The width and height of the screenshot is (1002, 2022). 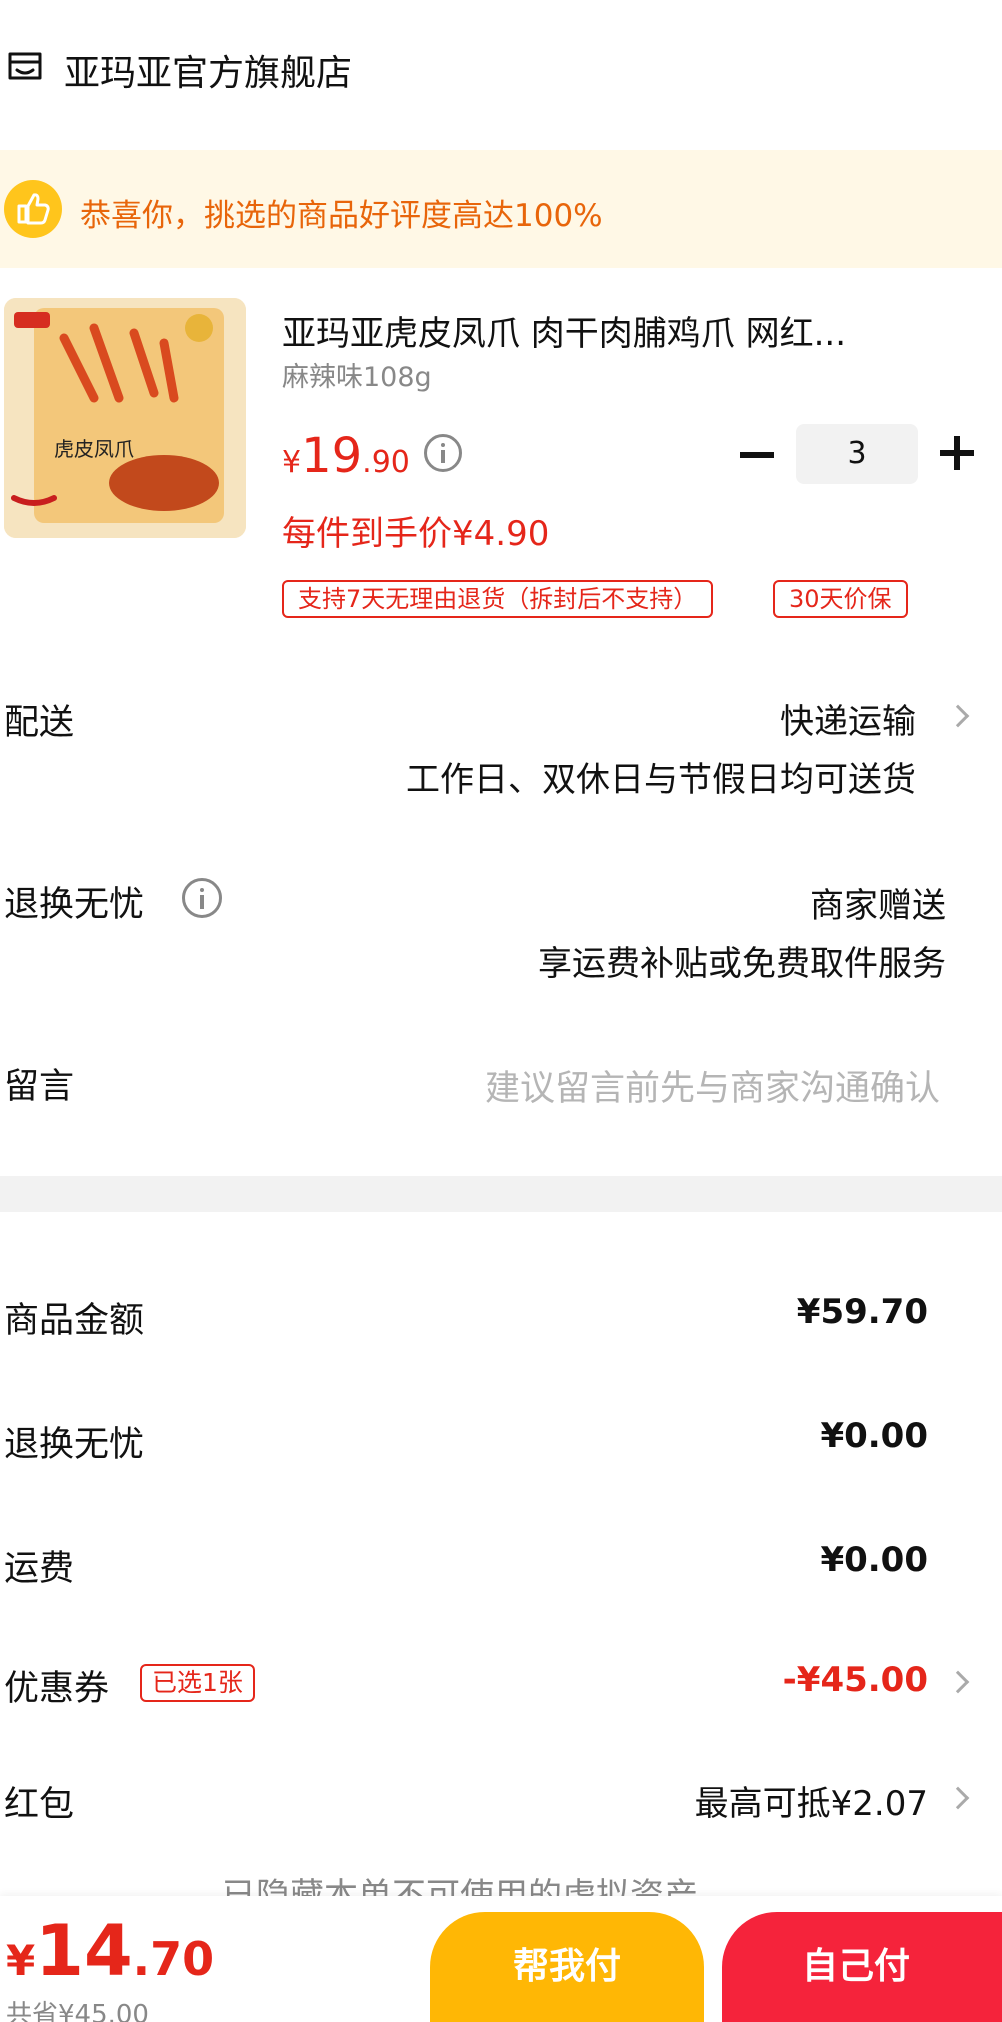 What do you see at coordinates (341, 216) in the screenshot?
I see `banner-text: 恭喜你，挑选的商品好评度高达100%` at bounding box center [341, 216].